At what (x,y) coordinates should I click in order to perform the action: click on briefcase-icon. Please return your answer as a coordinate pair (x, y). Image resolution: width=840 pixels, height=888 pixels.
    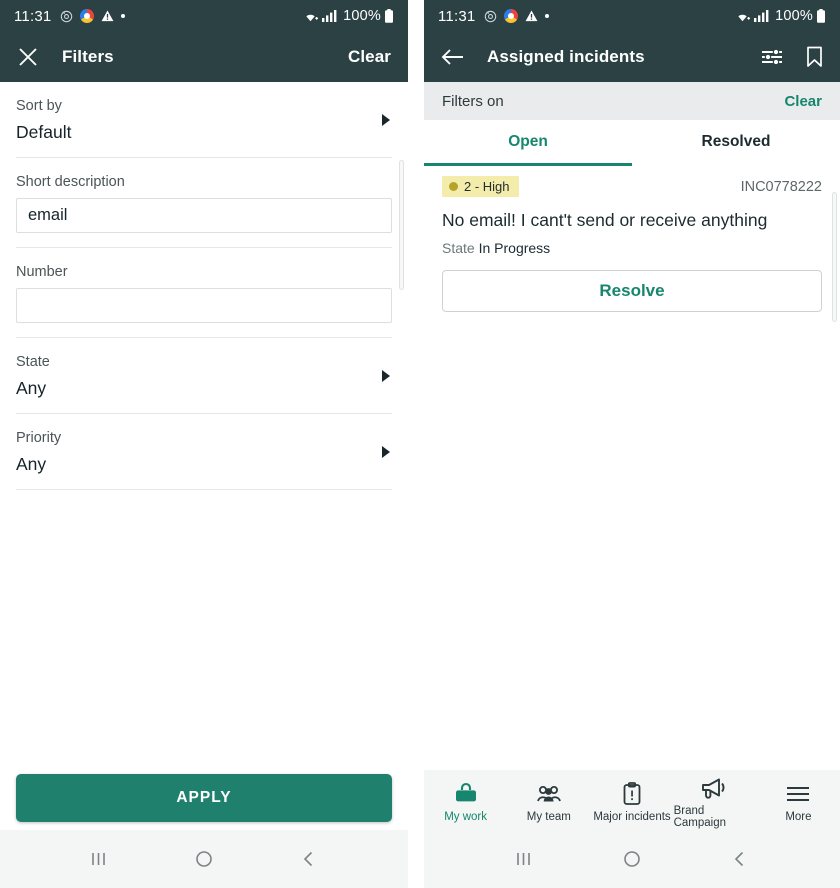
    Looking at the image, I should click on (466, 794).